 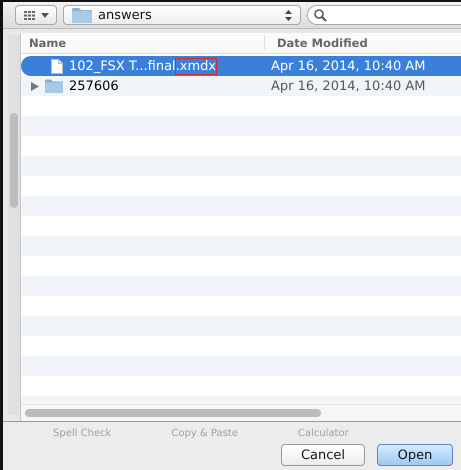 What do you see at coordinates (384, 15) in the screenshot?
I see `search-field` at bounding box center [384, 15].